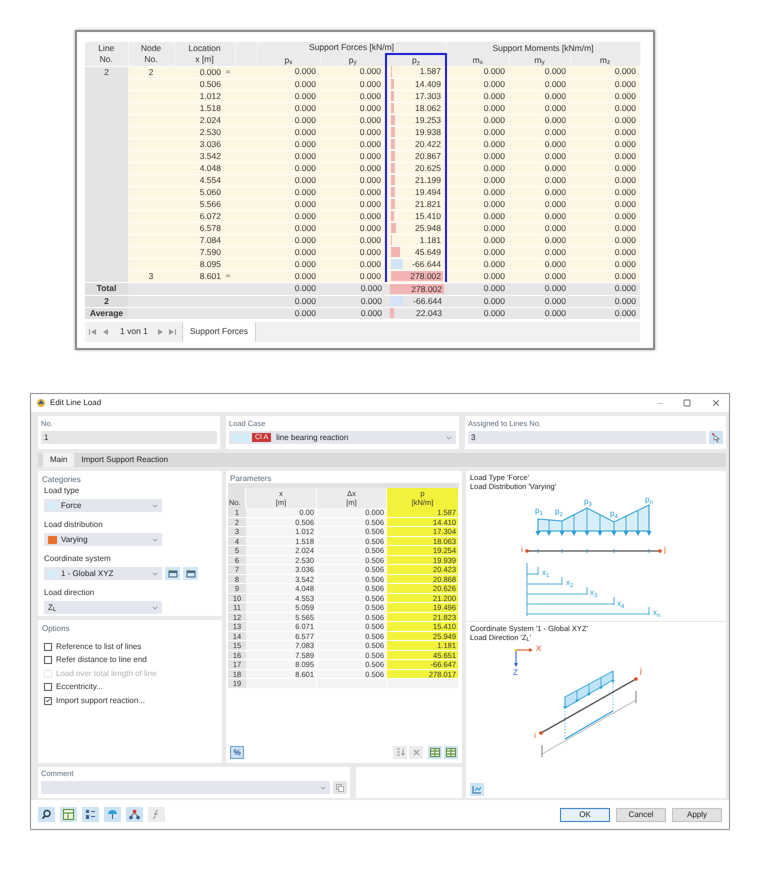 This screenshot has width=760, height=888. Describe the element at coordinates (428, 167) in the screenshot. I see `cell-value: 20.625` at that location.